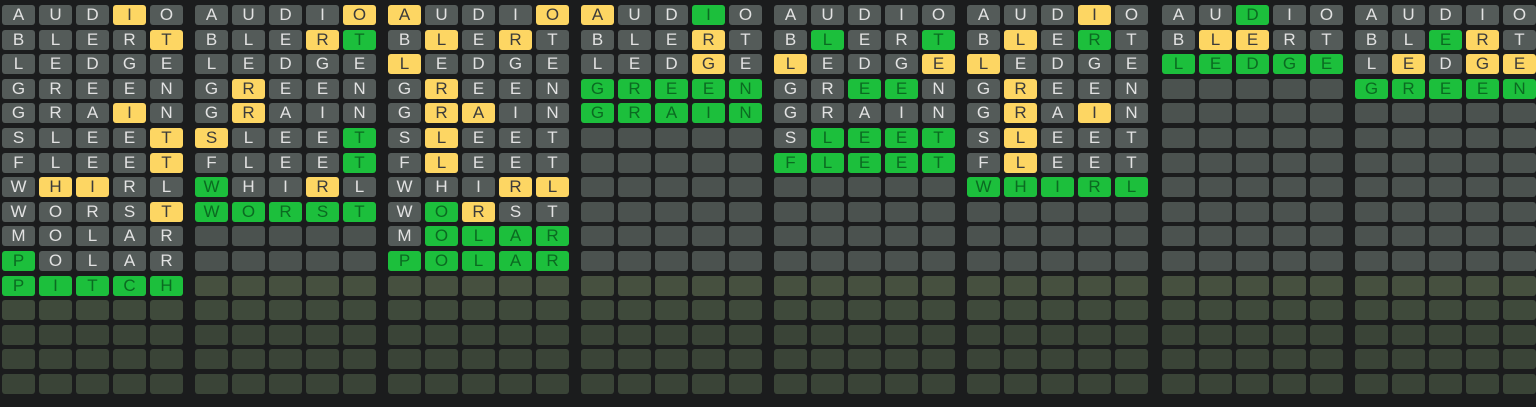  I want to click on letter-tile: F, so click(18, 163).